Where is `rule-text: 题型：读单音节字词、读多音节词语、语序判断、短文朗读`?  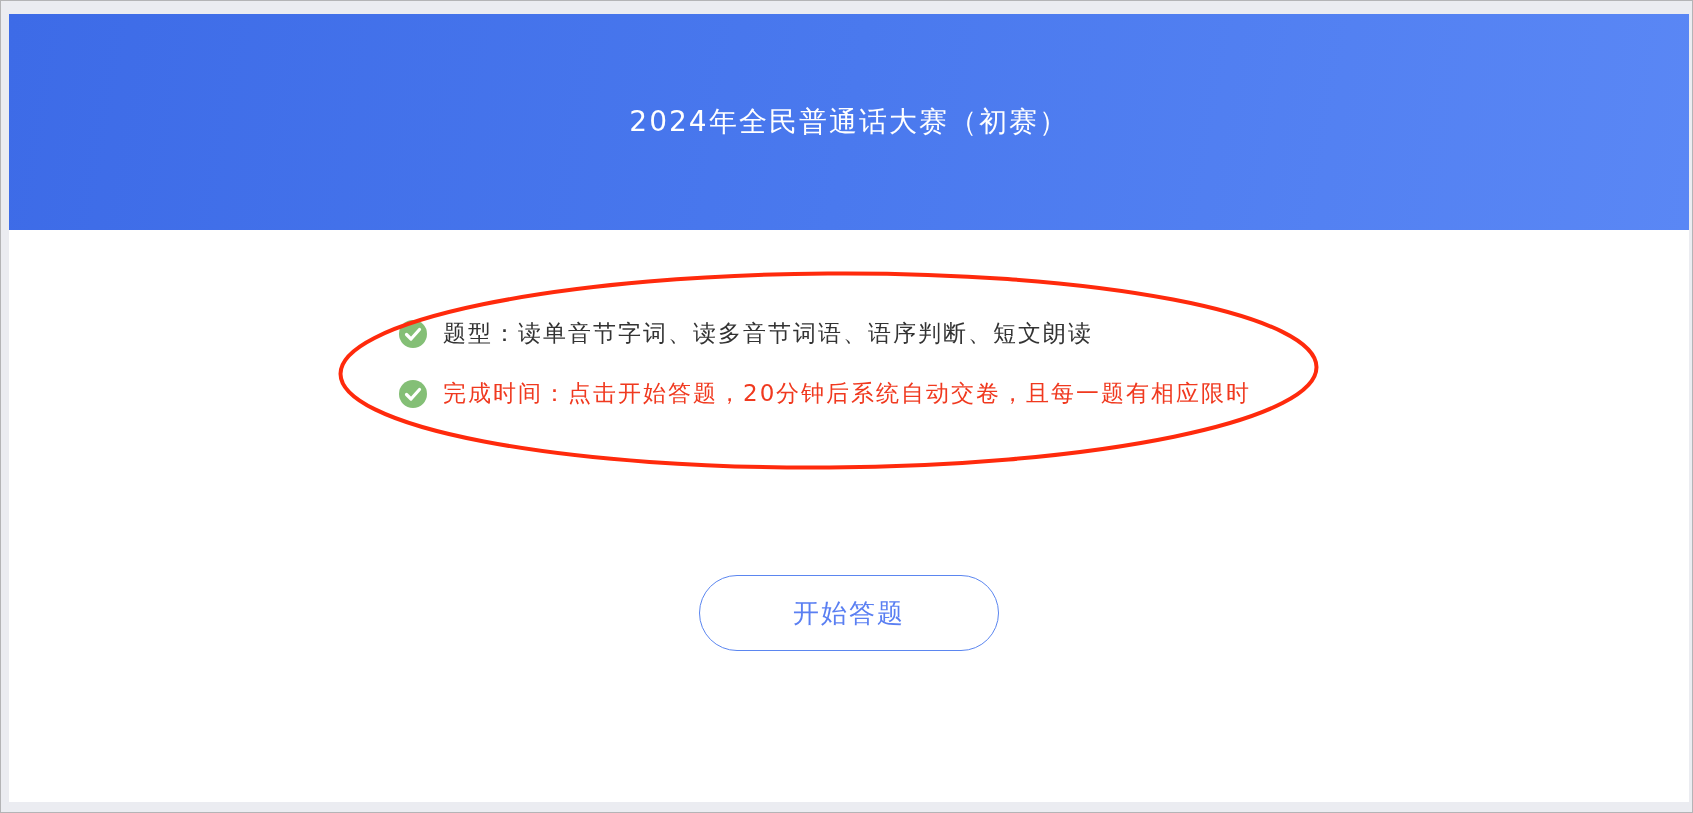 rule-text: 题型：读单音节字词、读多音节词语、语序判断、短文朗读 is located at coordinates (768, 334).